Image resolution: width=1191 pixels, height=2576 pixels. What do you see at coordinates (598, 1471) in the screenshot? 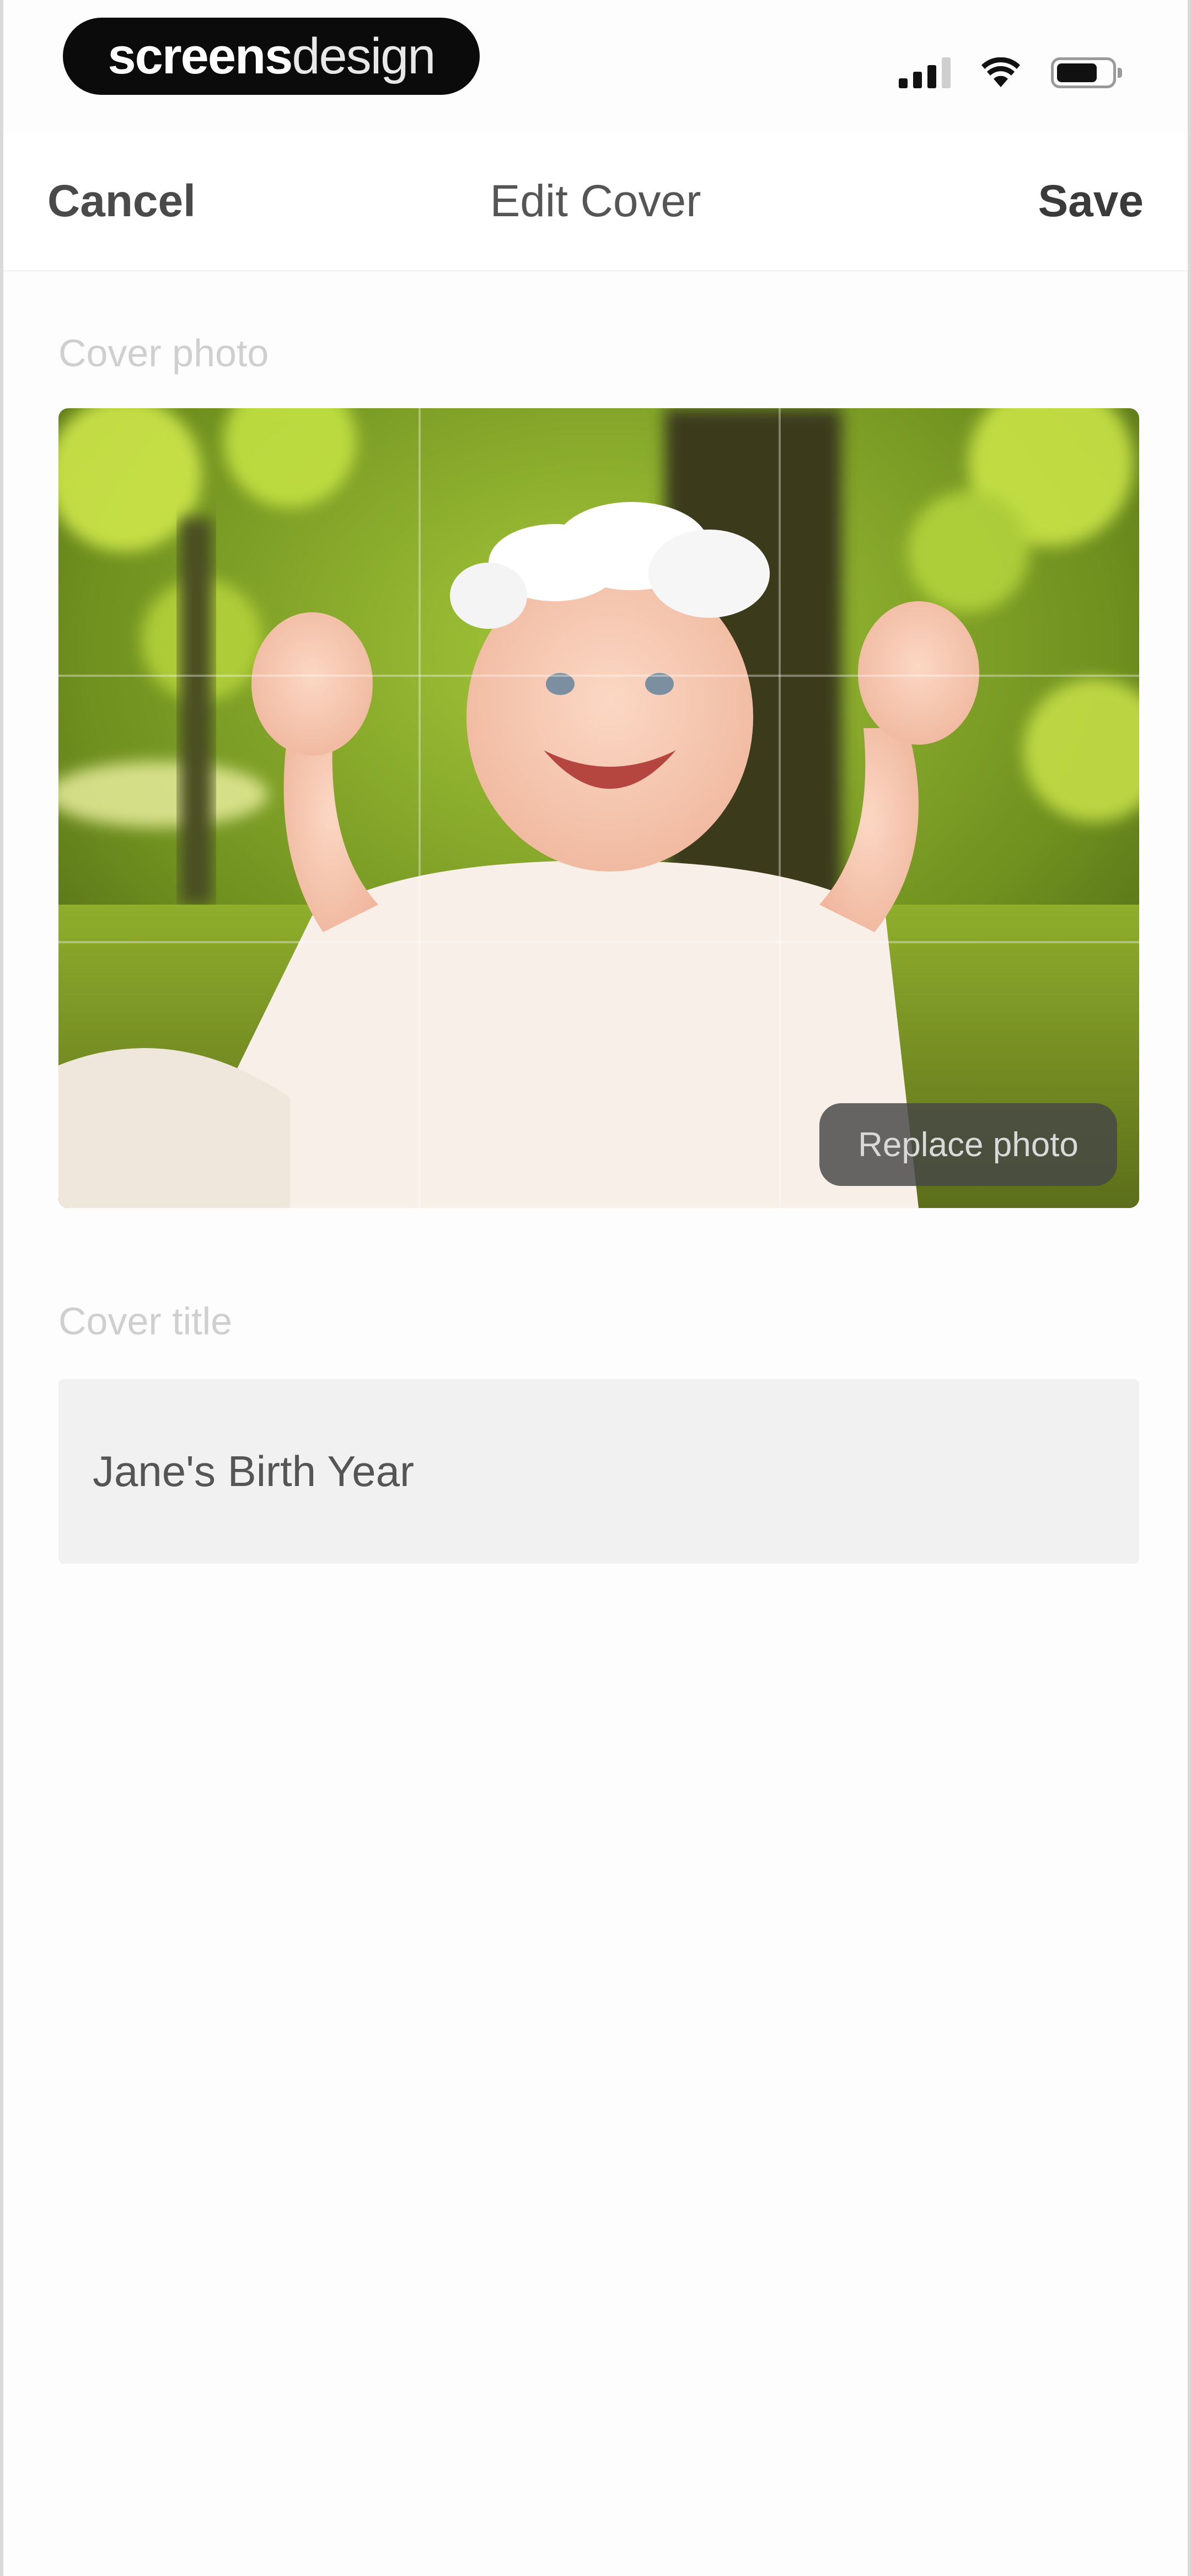
I see `cover-title-field: Jane's Birth Year` at bounding box center [598, 1471].